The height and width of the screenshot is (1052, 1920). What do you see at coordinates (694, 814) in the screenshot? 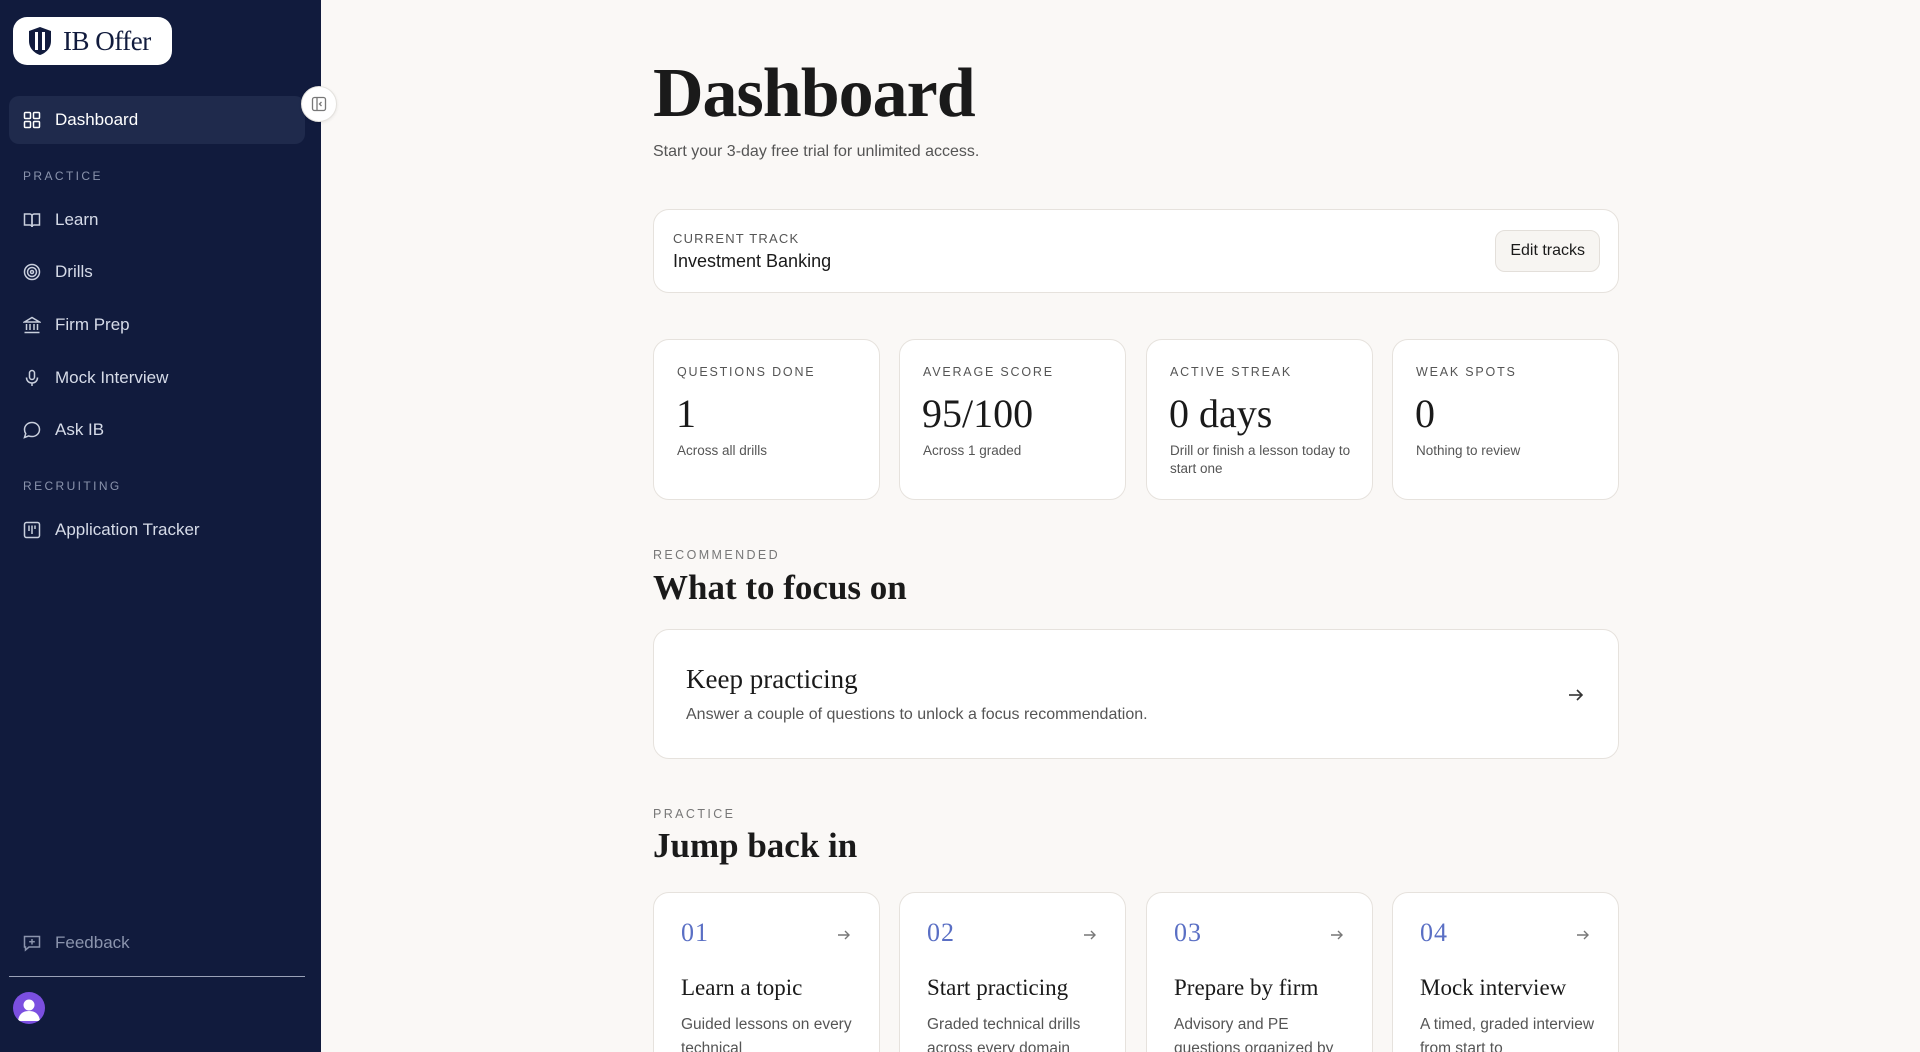
I see `practice-eyebrow: PRACTICE` at bounding box center [694, 814].